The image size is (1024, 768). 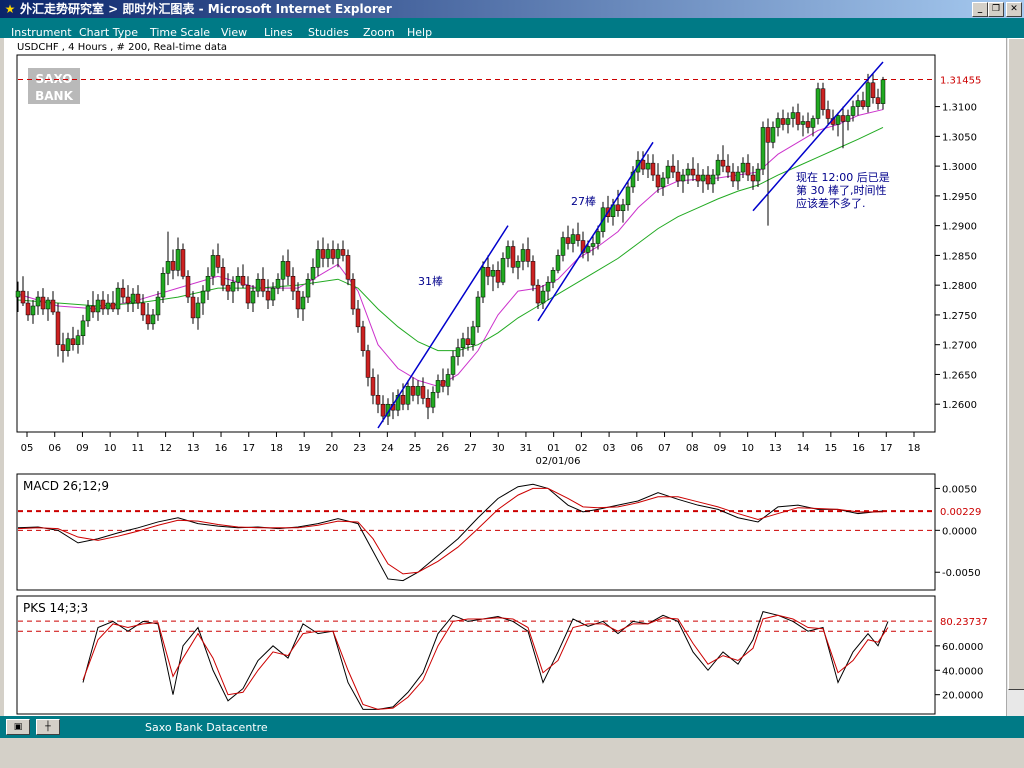 What do you see at coordinates (359, 448) in the screenshot?
I see `x-tick-label: 23` at bounding box center [359, 448].